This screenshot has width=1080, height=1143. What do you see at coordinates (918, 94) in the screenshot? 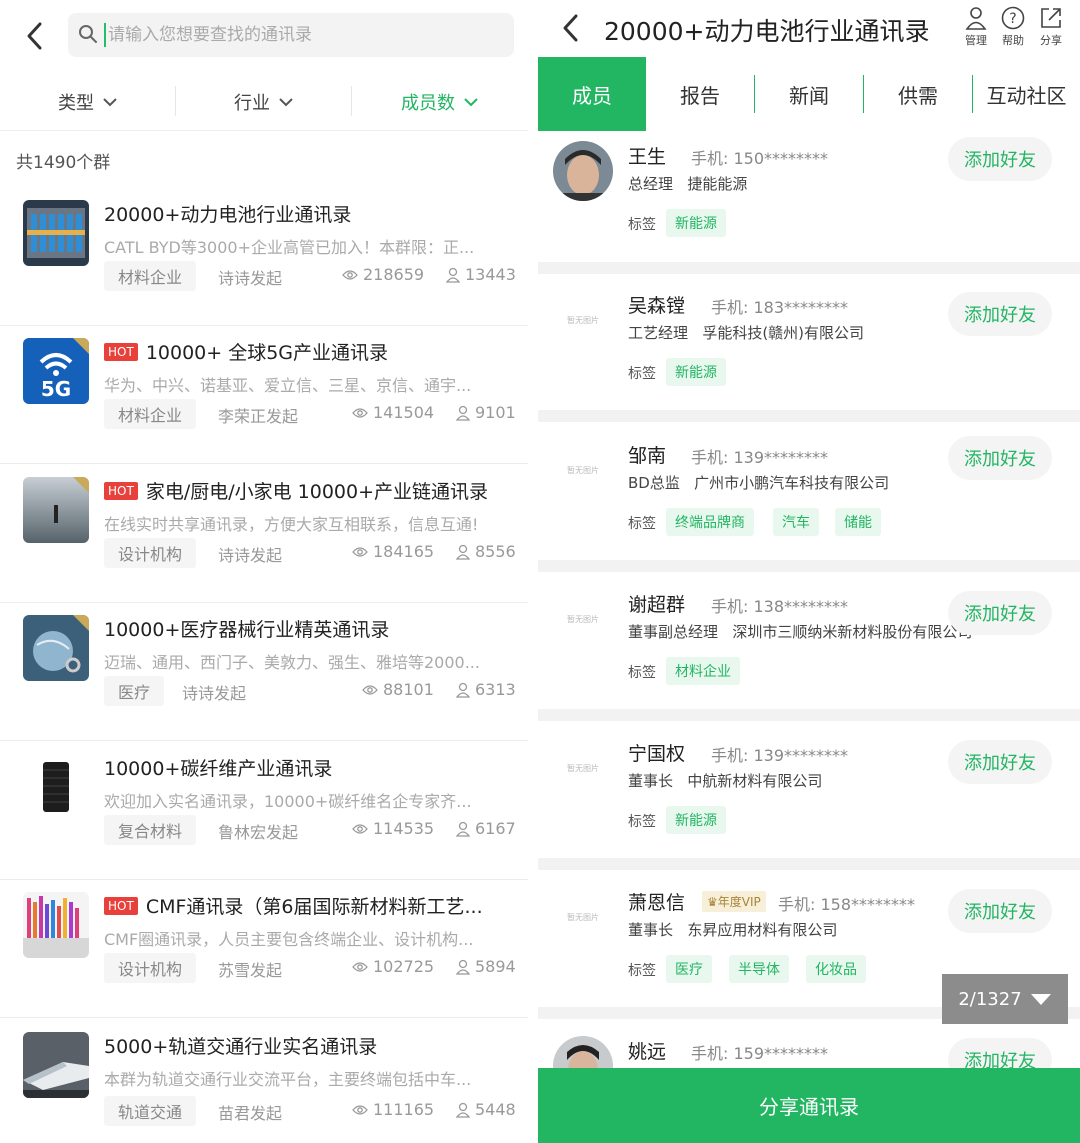
I see `tab-supply-demand: 供需` at bounding box center [918, 94].